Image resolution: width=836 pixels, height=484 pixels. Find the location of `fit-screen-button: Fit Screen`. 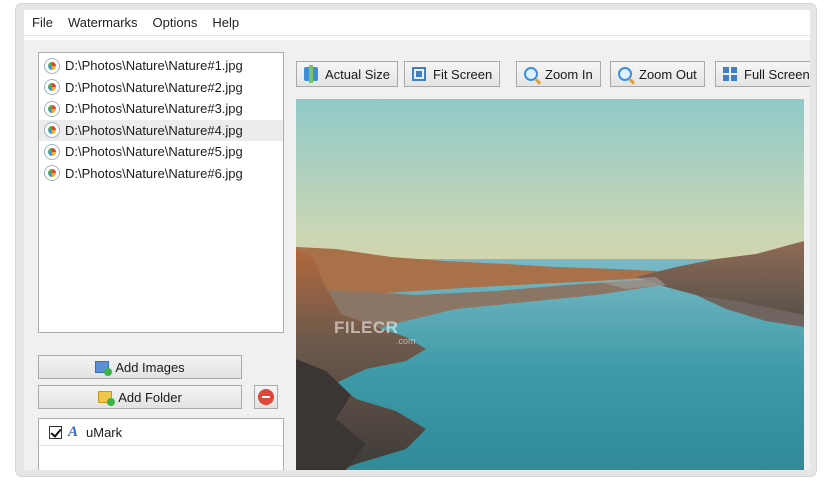

fit-screen-button: Fit Screen is located at coordinates (452, 74).